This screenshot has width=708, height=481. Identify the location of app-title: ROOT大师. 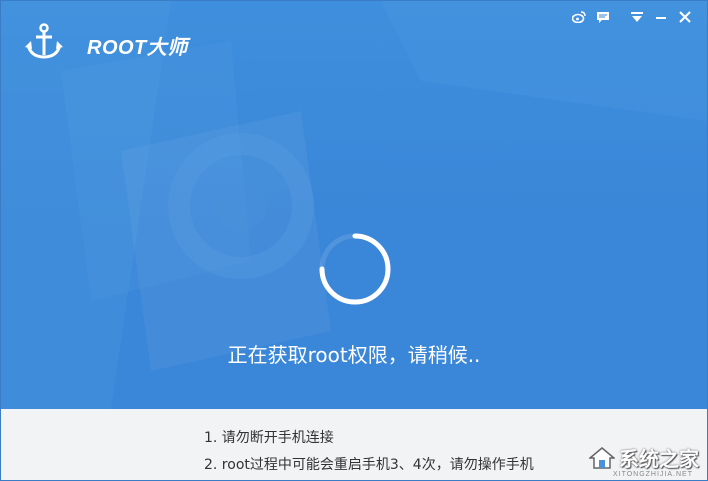
(137, 48).